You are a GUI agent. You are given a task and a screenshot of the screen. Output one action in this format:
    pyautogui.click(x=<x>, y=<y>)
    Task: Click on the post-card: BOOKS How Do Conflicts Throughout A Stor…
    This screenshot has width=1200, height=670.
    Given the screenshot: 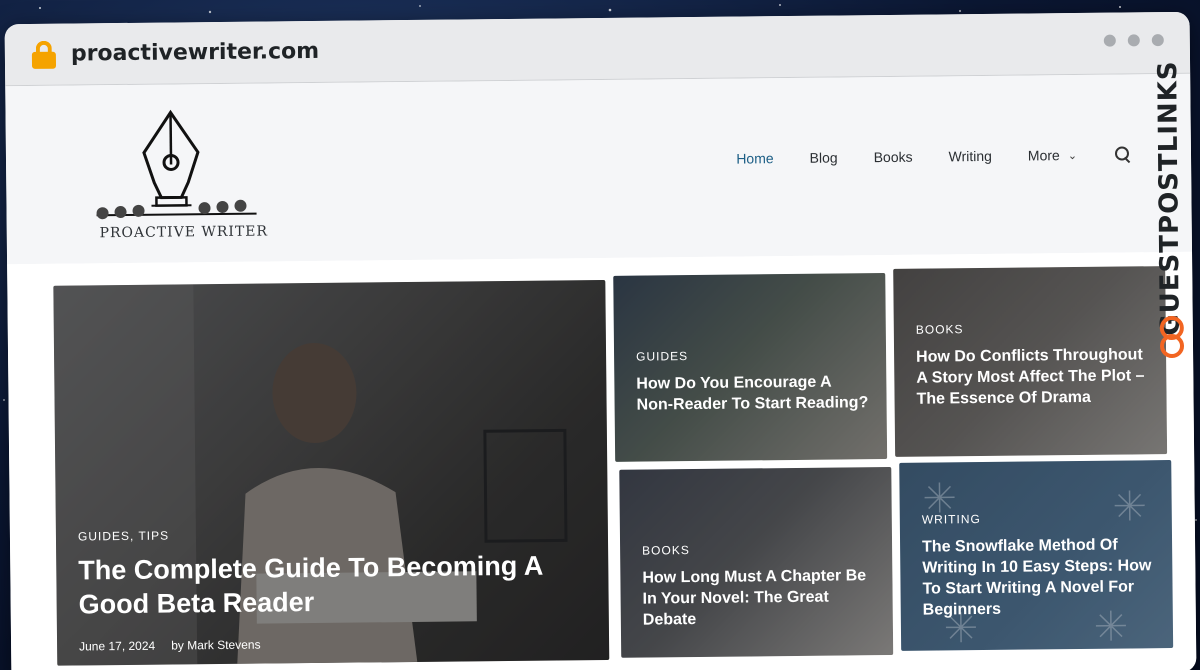 What is the action you would take?
    pyautogui.click(x=1030, y=361)
    